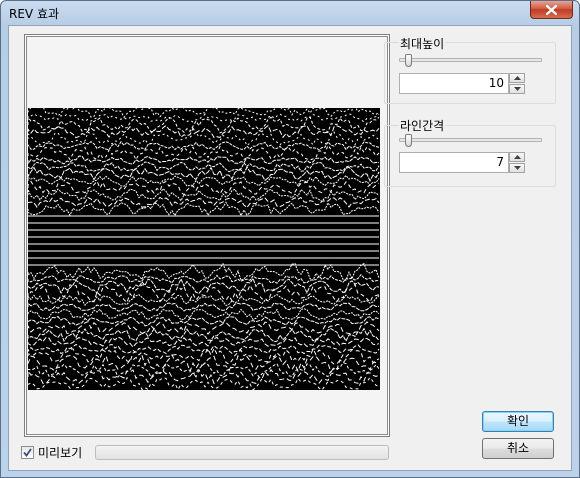  I want to click on preview-checkbox, so click(27, 452).